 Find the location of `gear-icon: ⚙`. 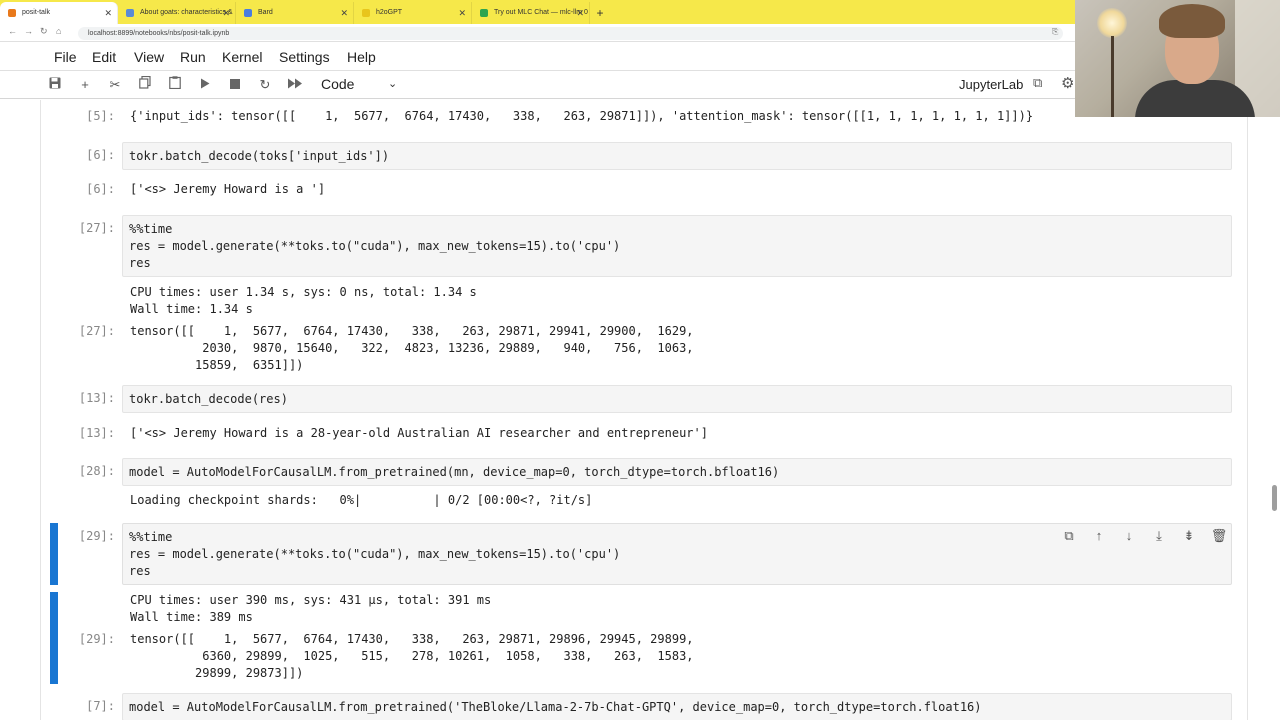

gear-icon: ⚙ is located at coordinates (1067, 83).